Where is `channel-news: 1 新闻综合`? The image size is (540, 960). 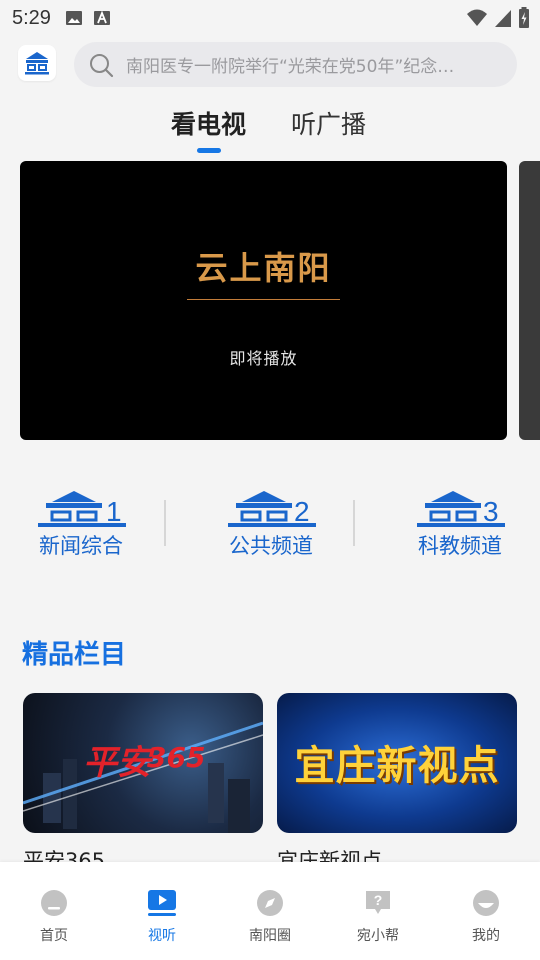 channel-news: 1 新闻综合 is located at coordinates (91, 524).